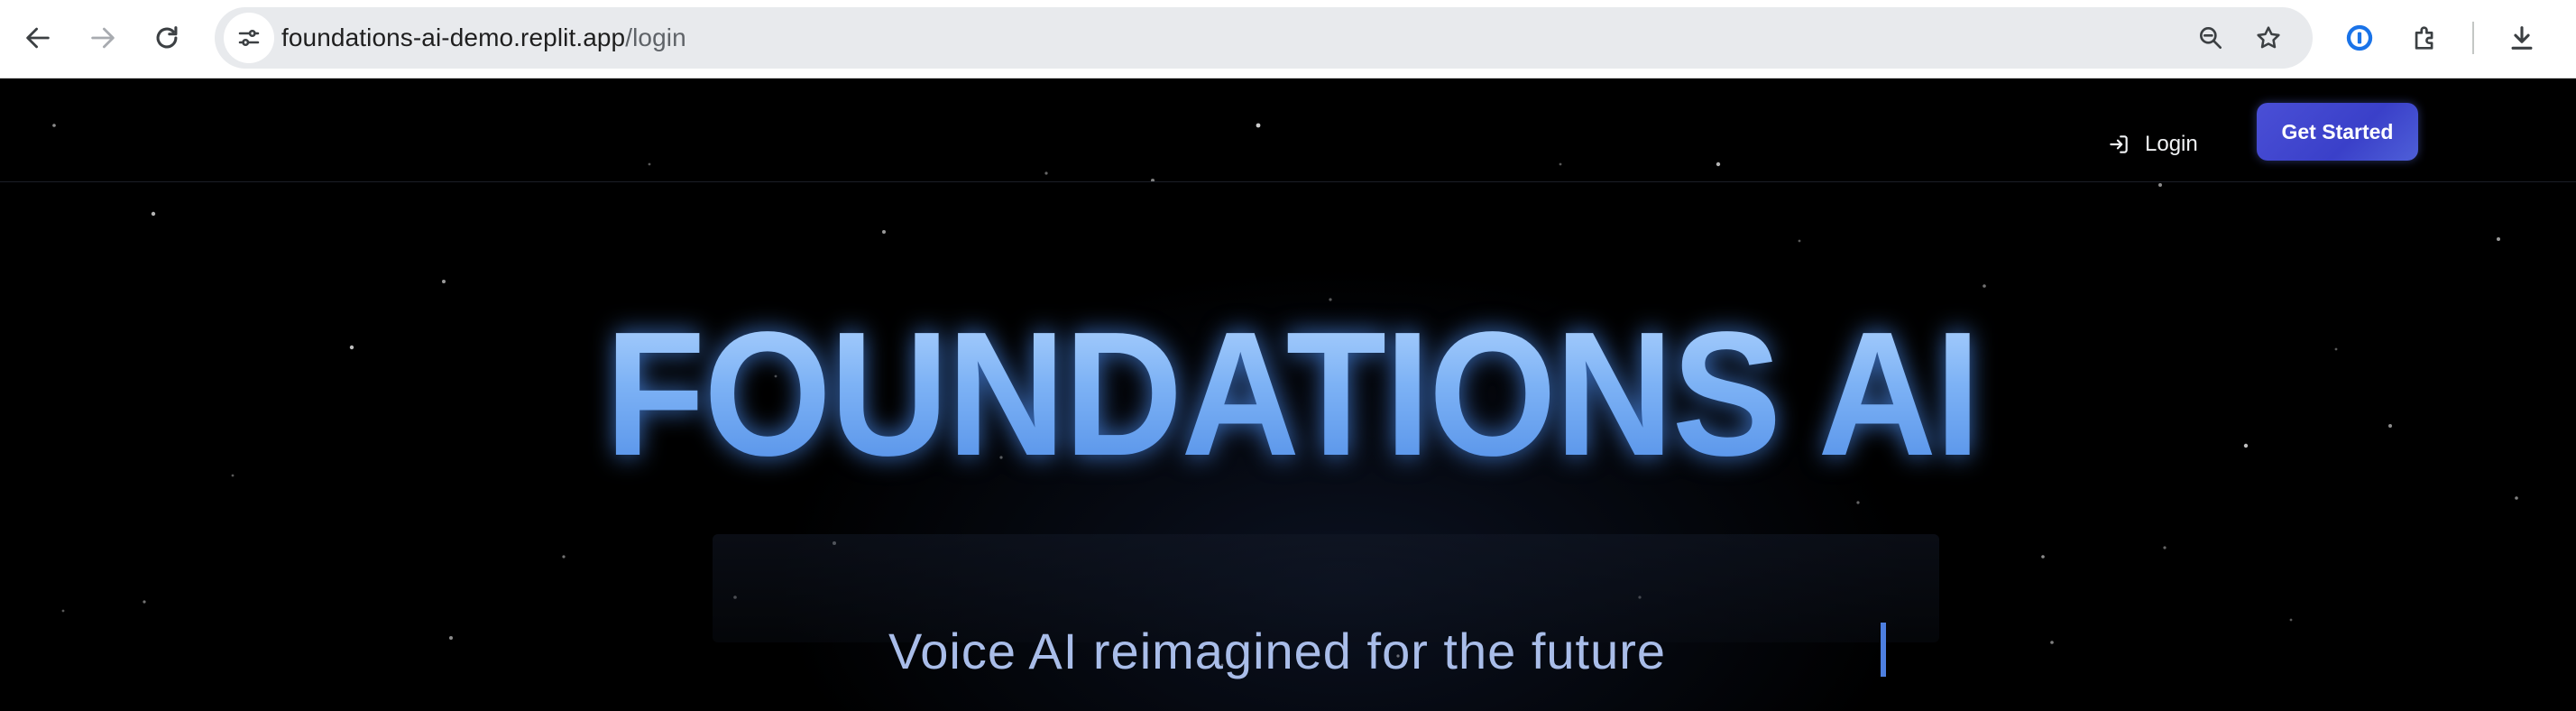 The height and width of the screenshot is (711, 2576). I want to click on browser-toolbar: foundations-ai-demo.replit.app/login, so click(1288, 39).